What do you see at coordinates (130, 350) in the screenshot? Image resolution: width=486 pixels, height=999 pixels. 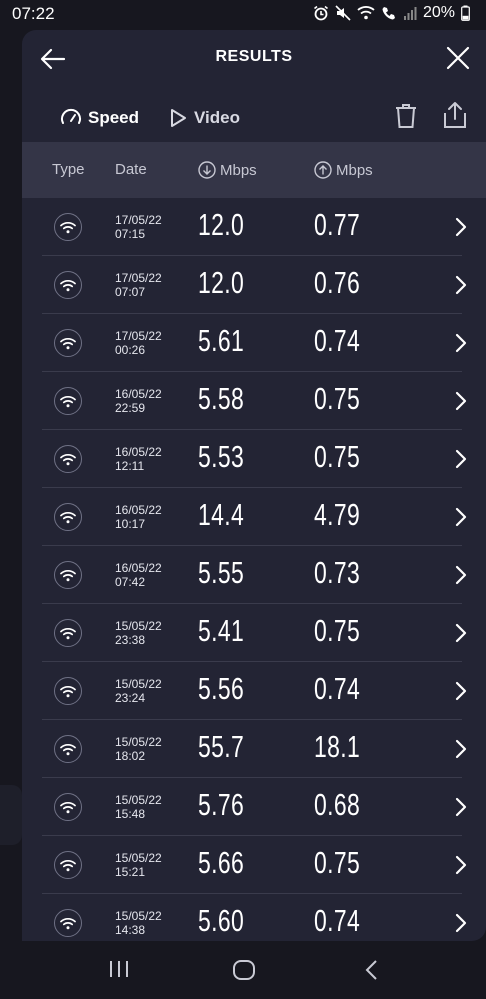 I see `row-time: 00:26` at bounding box center [130, 350].